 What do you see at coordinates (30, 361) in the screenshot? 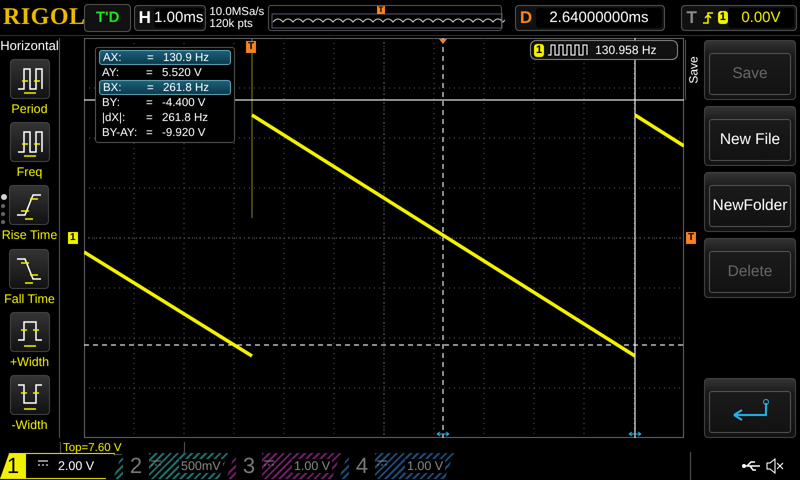
I see `measure-label: +Width` at bounding box center [30, 361].